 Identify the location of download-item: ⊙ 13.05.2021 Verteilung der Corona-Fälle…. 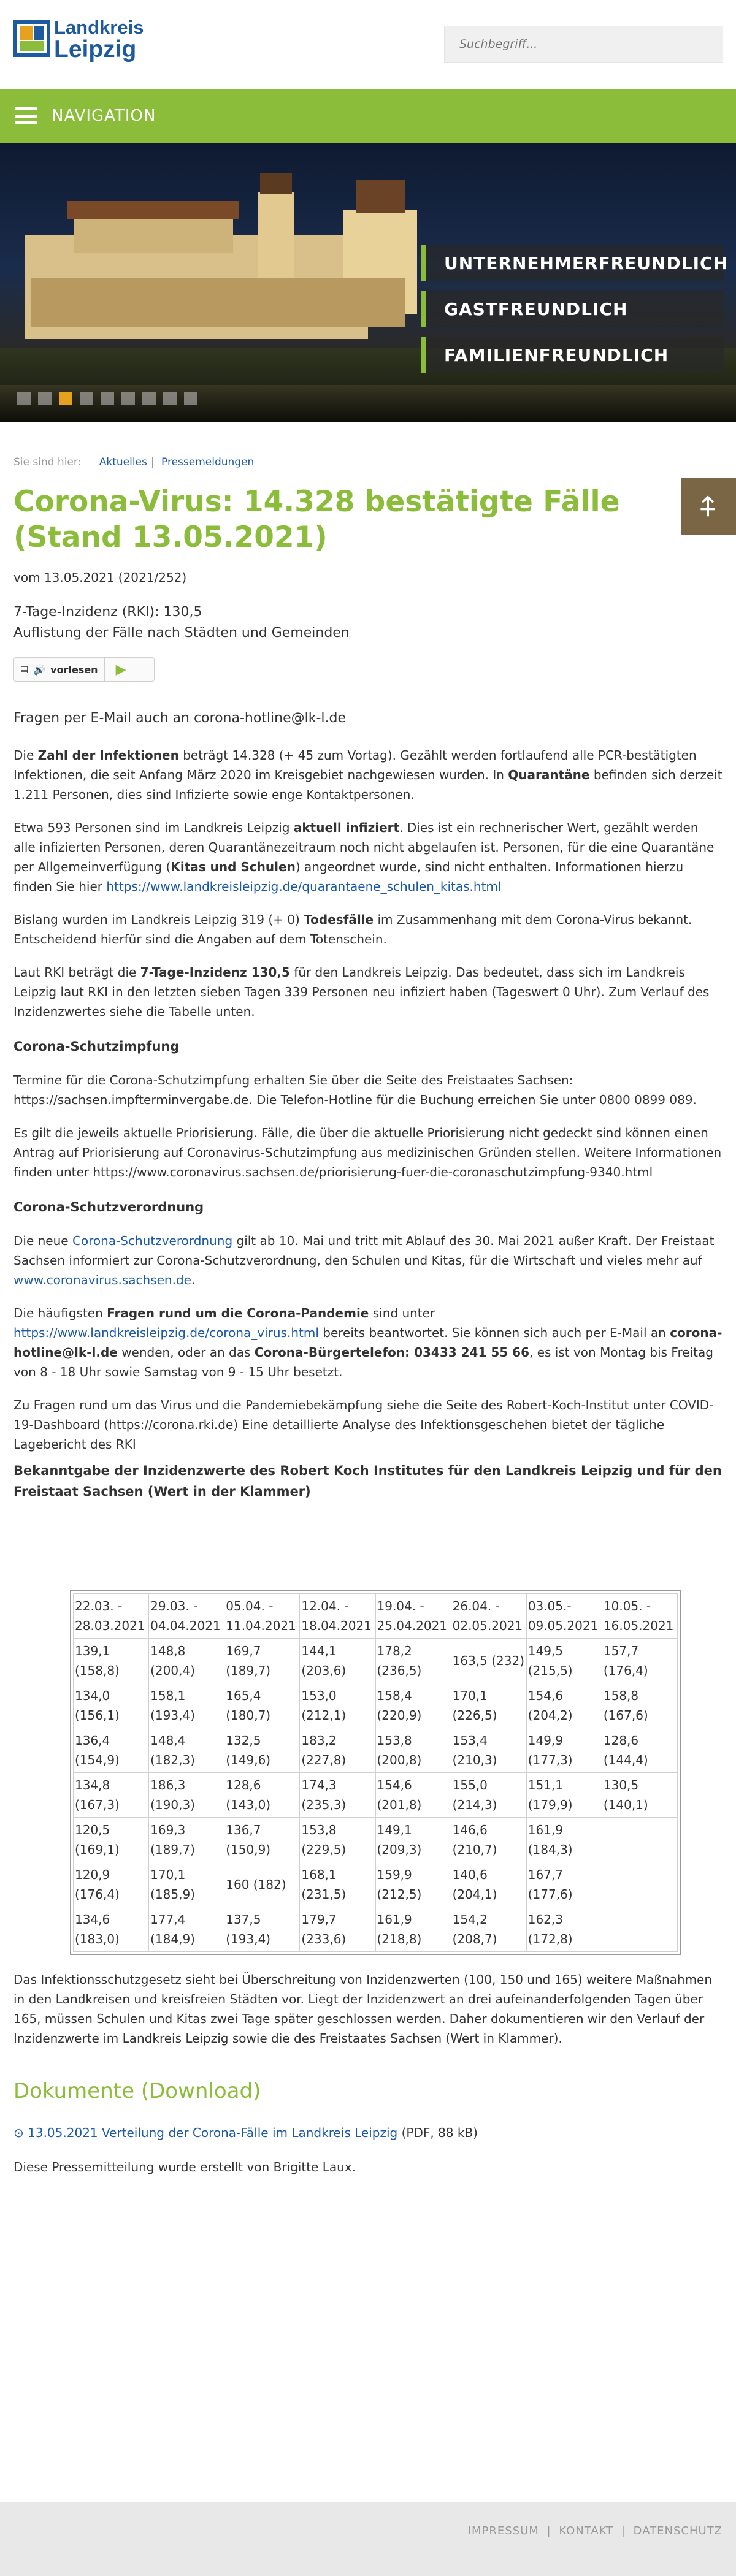
(368, 2132).